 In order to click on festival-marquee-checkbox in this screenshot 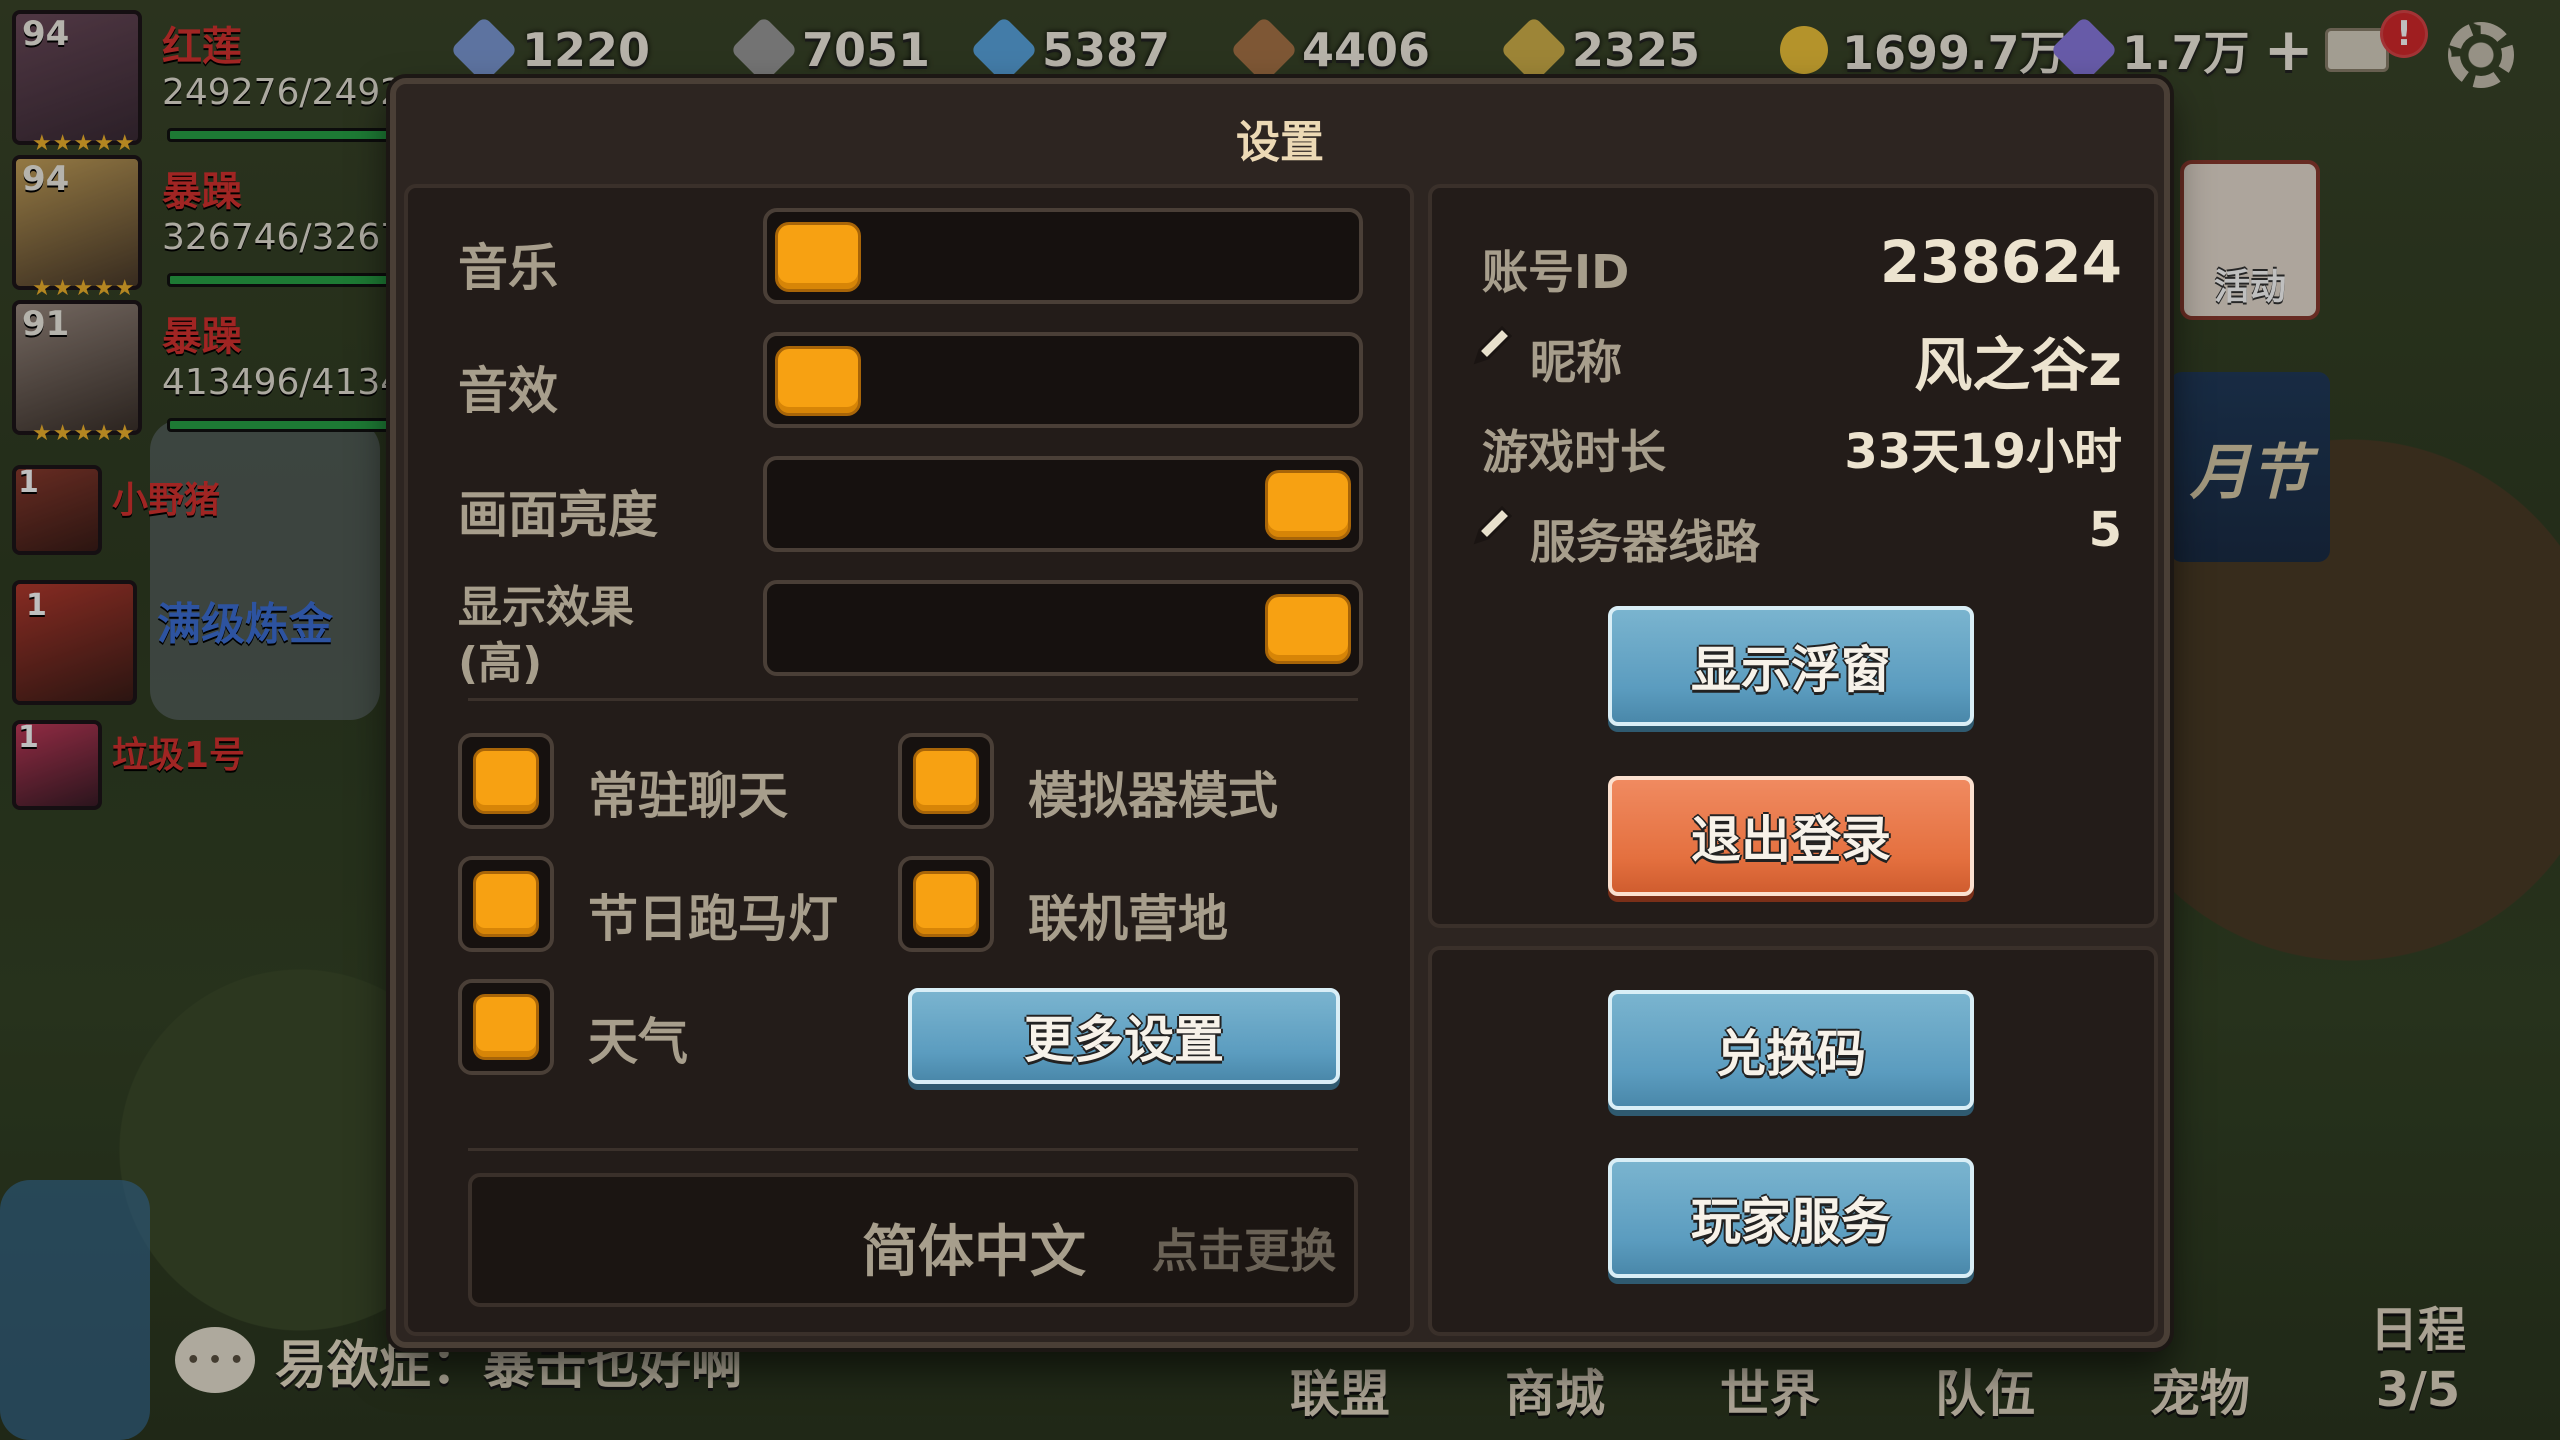, I will do `click(506, 904)`.